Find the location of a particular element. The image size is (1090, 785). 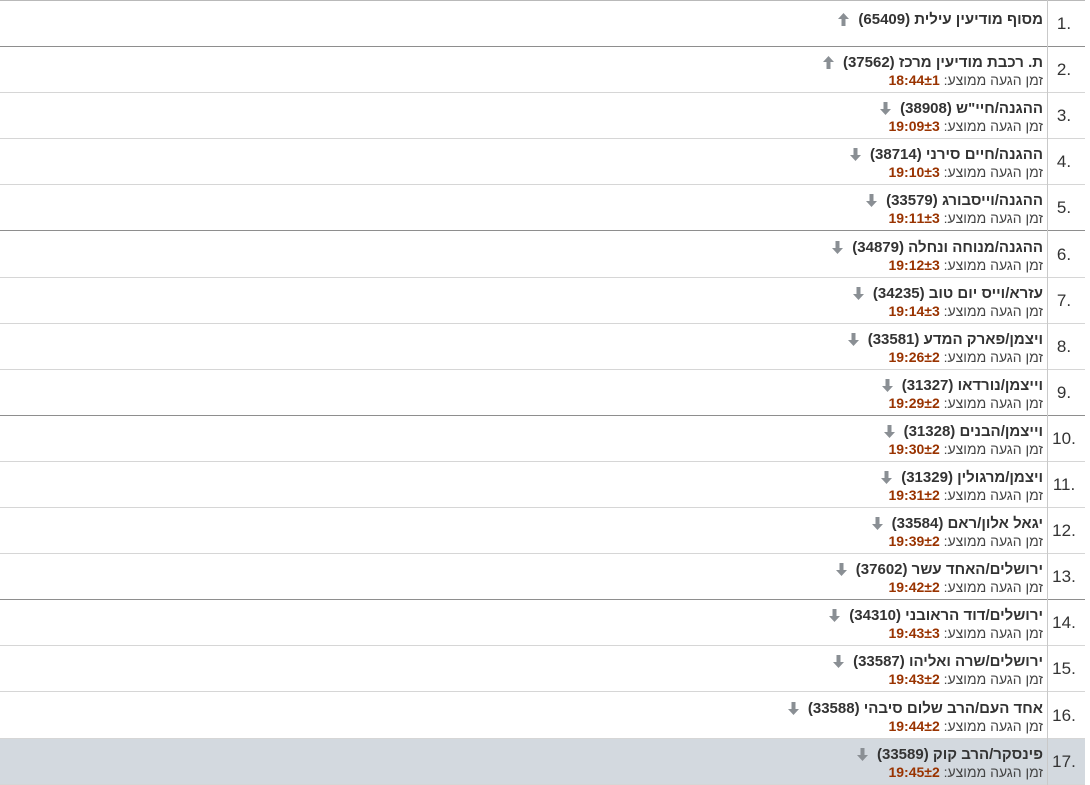

stop-name-line: עזרא/וייס יום טוב (34235) is located at coordinates (947, 293).